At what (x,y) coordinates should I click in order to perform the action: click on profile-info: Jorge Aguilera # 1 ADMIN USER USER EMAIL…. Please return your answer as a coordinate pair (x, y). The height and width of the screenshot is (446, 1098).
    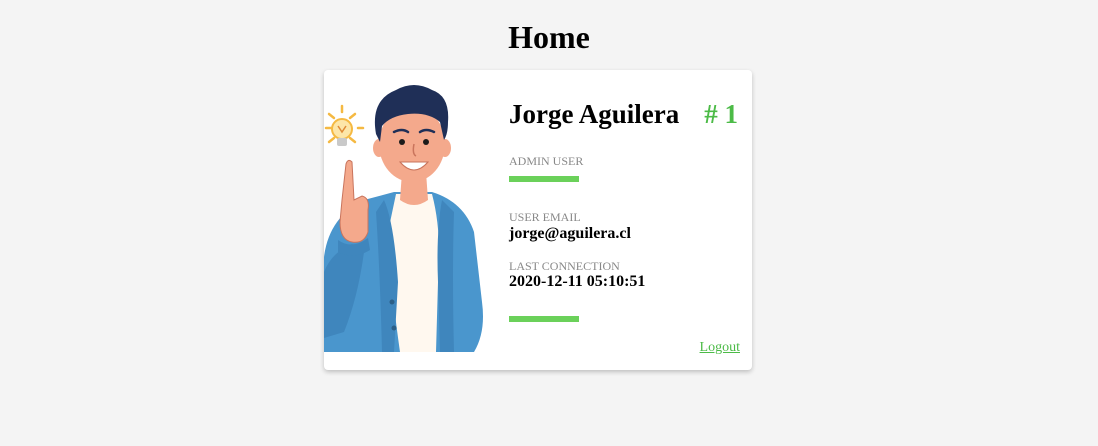
    Looking at the image, I should click on (626, 220).